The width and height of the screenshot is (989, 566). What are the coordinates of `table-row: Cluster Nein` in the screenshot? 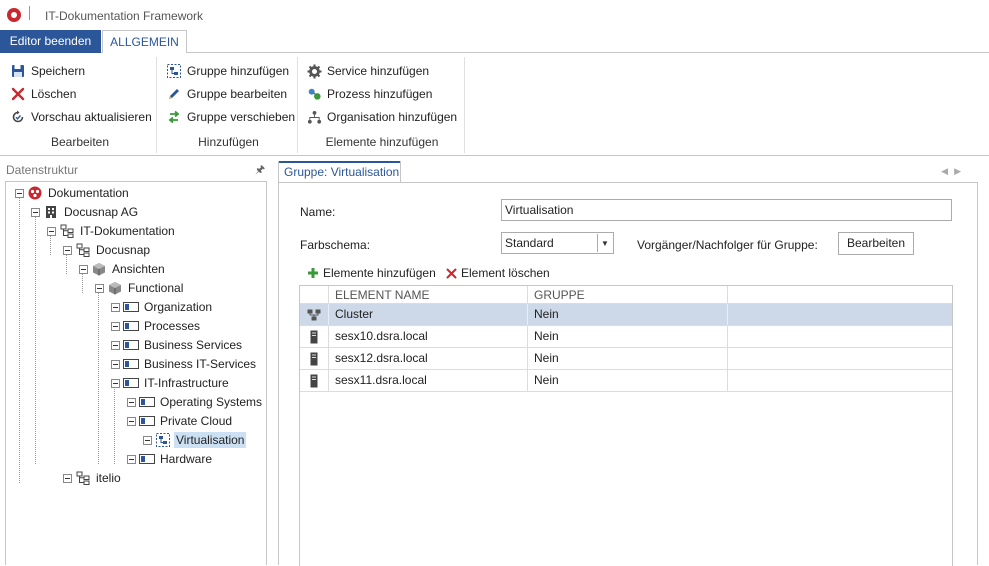 It's located at (626, 315).